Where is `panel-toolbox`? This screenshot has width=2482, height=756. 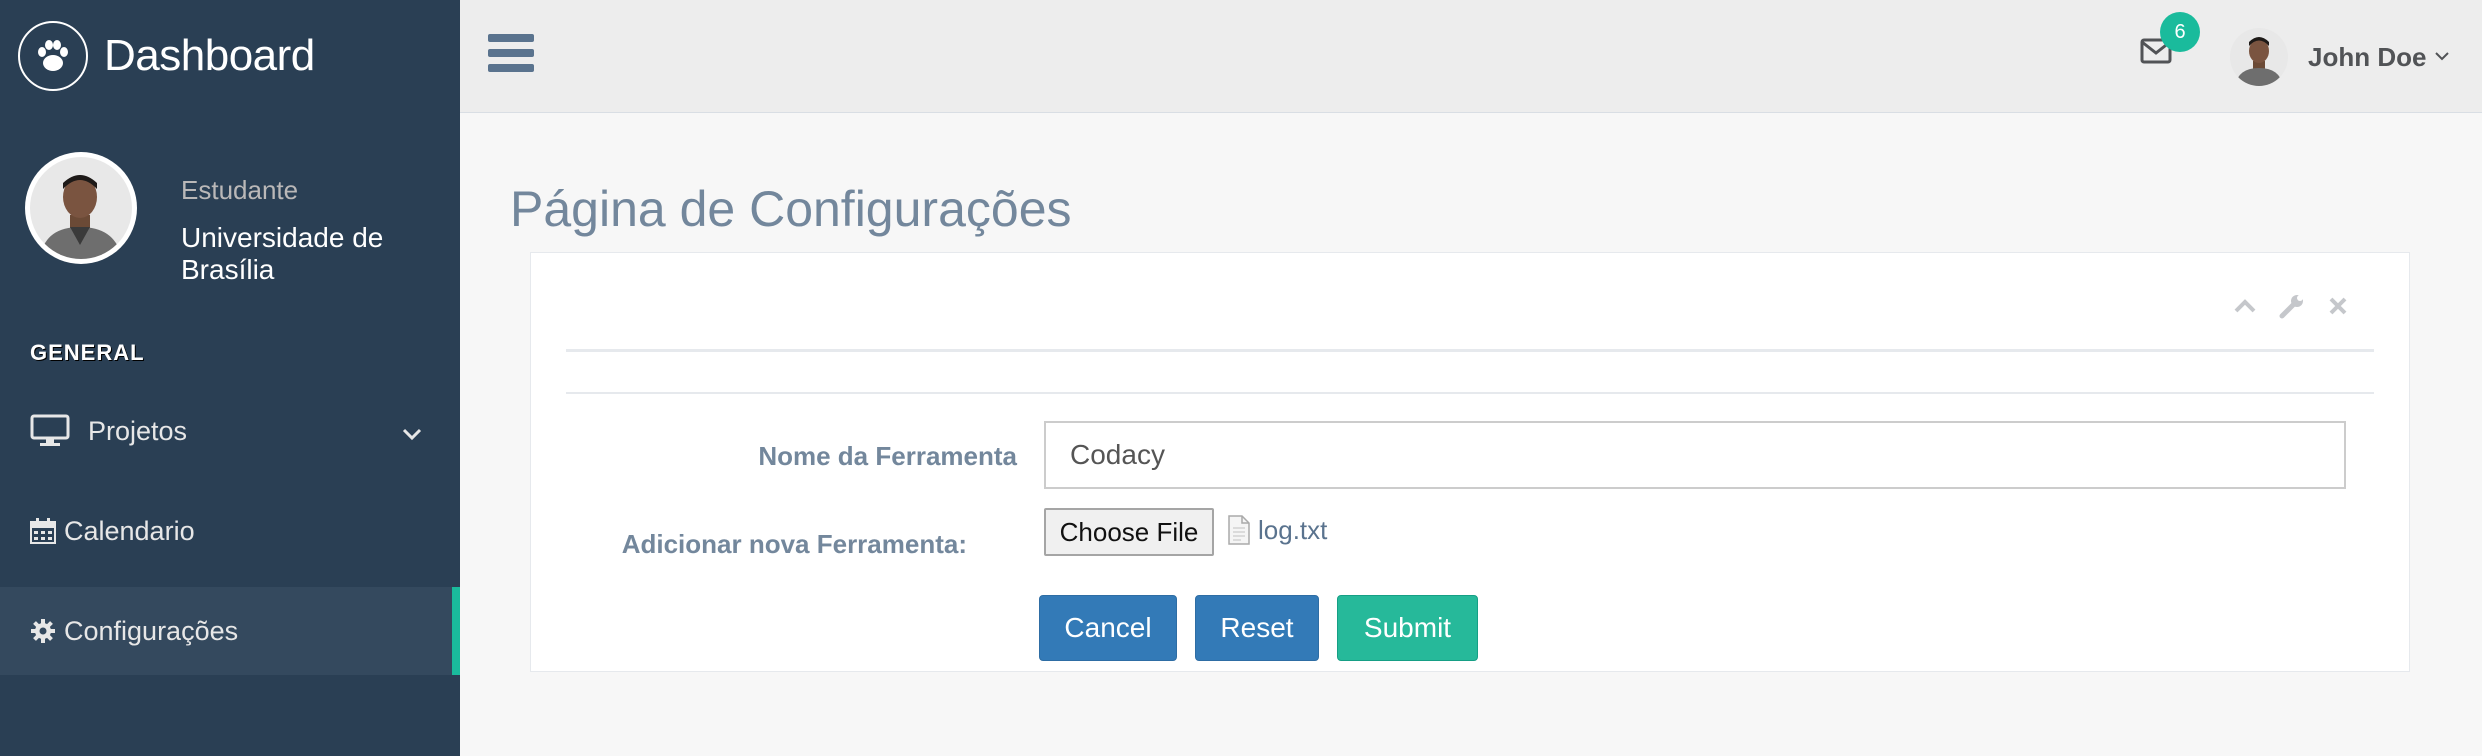 panel-toolbox is located at coordinates (2291, 306).